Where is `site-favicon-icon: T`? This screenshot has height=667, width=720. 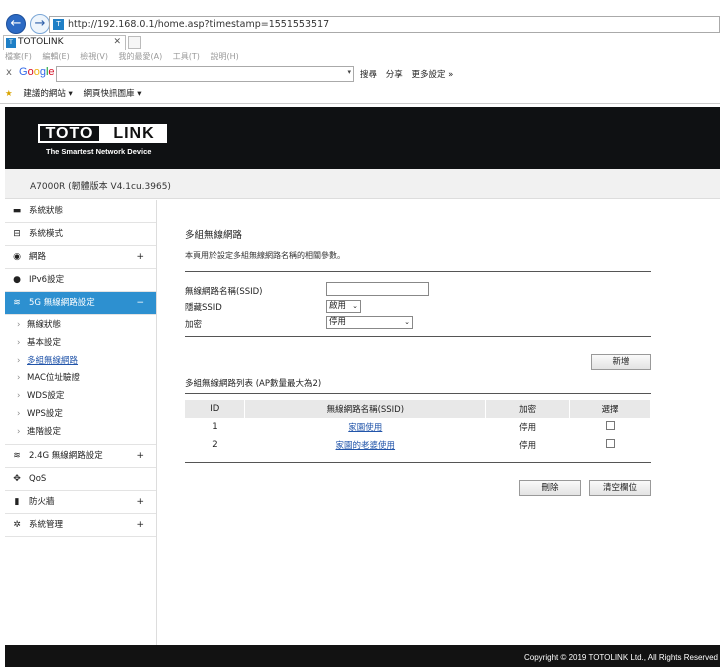
site-favicon-icon: T is located at coordinates (58, 24).